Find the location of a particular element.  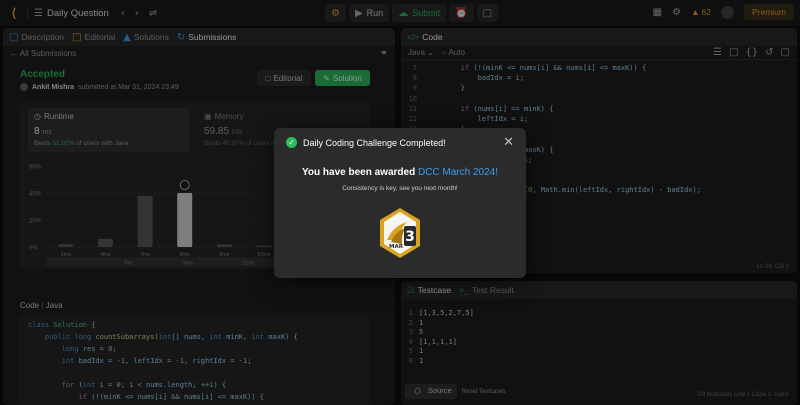

modal-title-highlight: DCC March 2024! is located at coordinates (457, 172).